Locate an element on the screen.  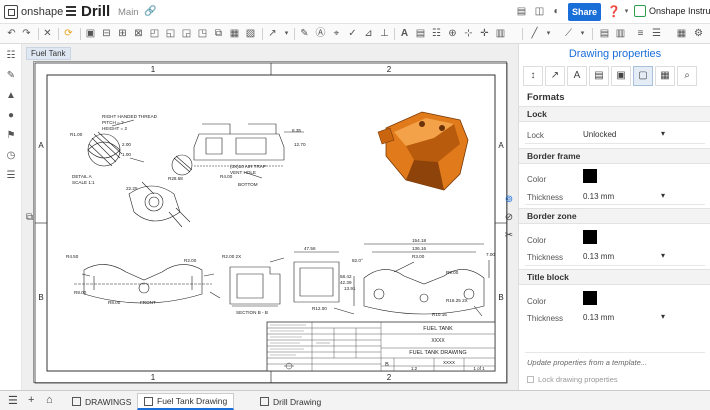
help-chevron-icon: ▾ is located at coordinates (626, 11).